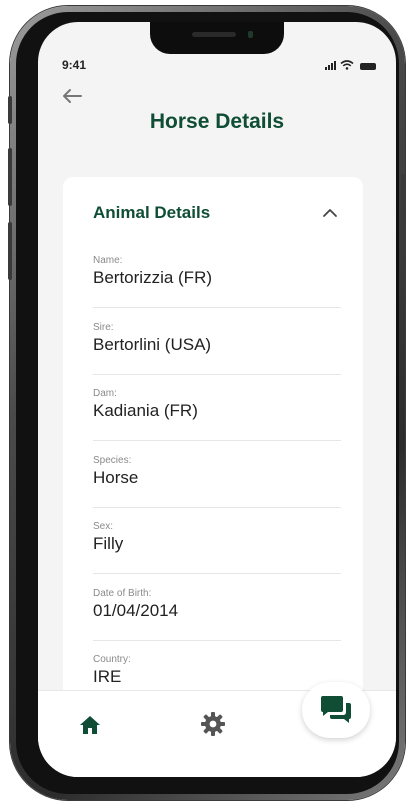 Image resolution: width=409 pixels, height=803 pixels. What do you see at coordinates (152, 212) in the screenshot?
I see `card-title: Animal Details` at bounding box center [152, 212].